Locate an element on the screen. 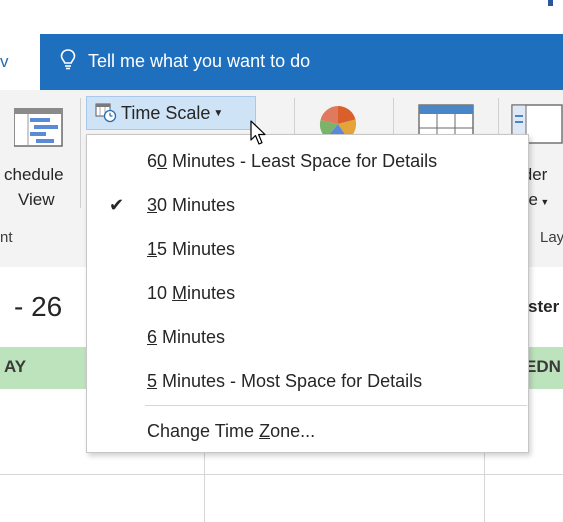 The image size is (563, 522). menu-item-15-minutes: 15 Minutes is located at coordinates (307, 249).